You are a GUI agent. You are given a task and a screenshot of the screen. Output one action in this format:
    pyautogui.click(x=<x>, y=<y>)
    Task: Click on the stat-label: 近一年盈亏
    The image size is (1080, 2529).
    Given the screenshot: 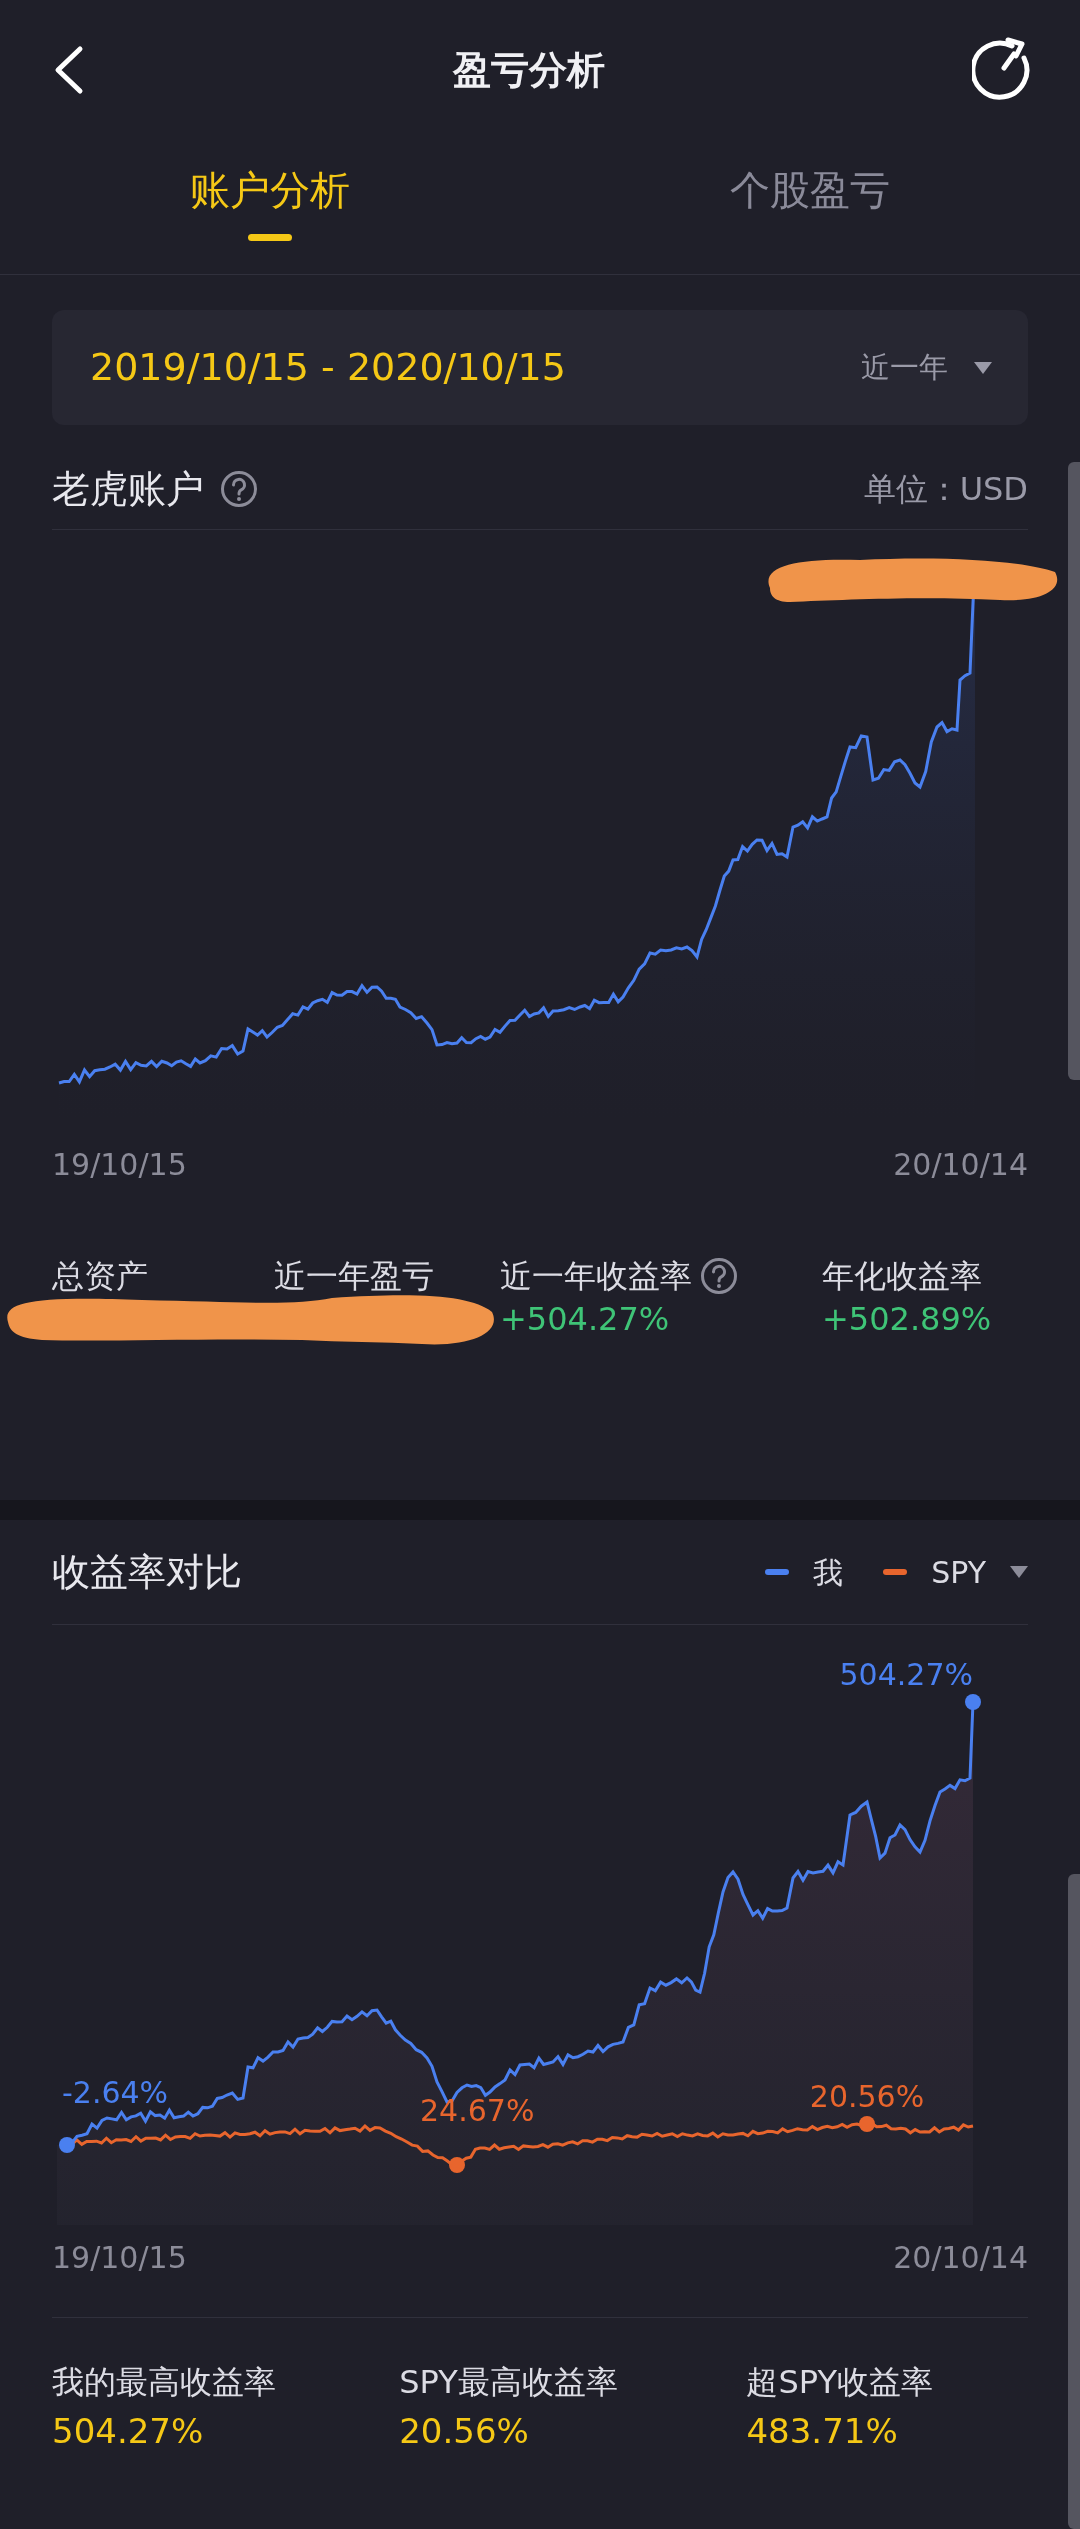 What is the action you would take?
    pyautogui.click(x=354, y=1276)
    